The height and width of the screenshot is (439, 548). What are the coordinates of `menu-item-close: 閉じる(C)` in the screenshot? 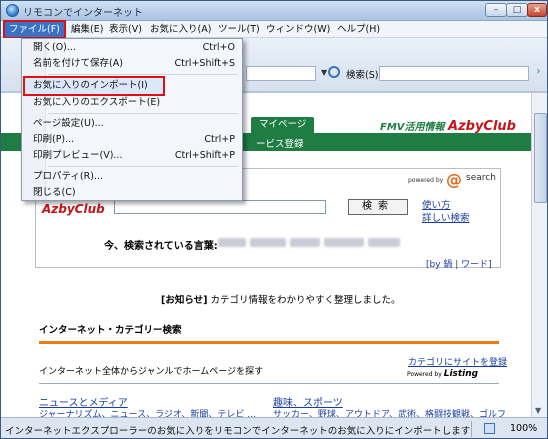 It's located at (137, 193).